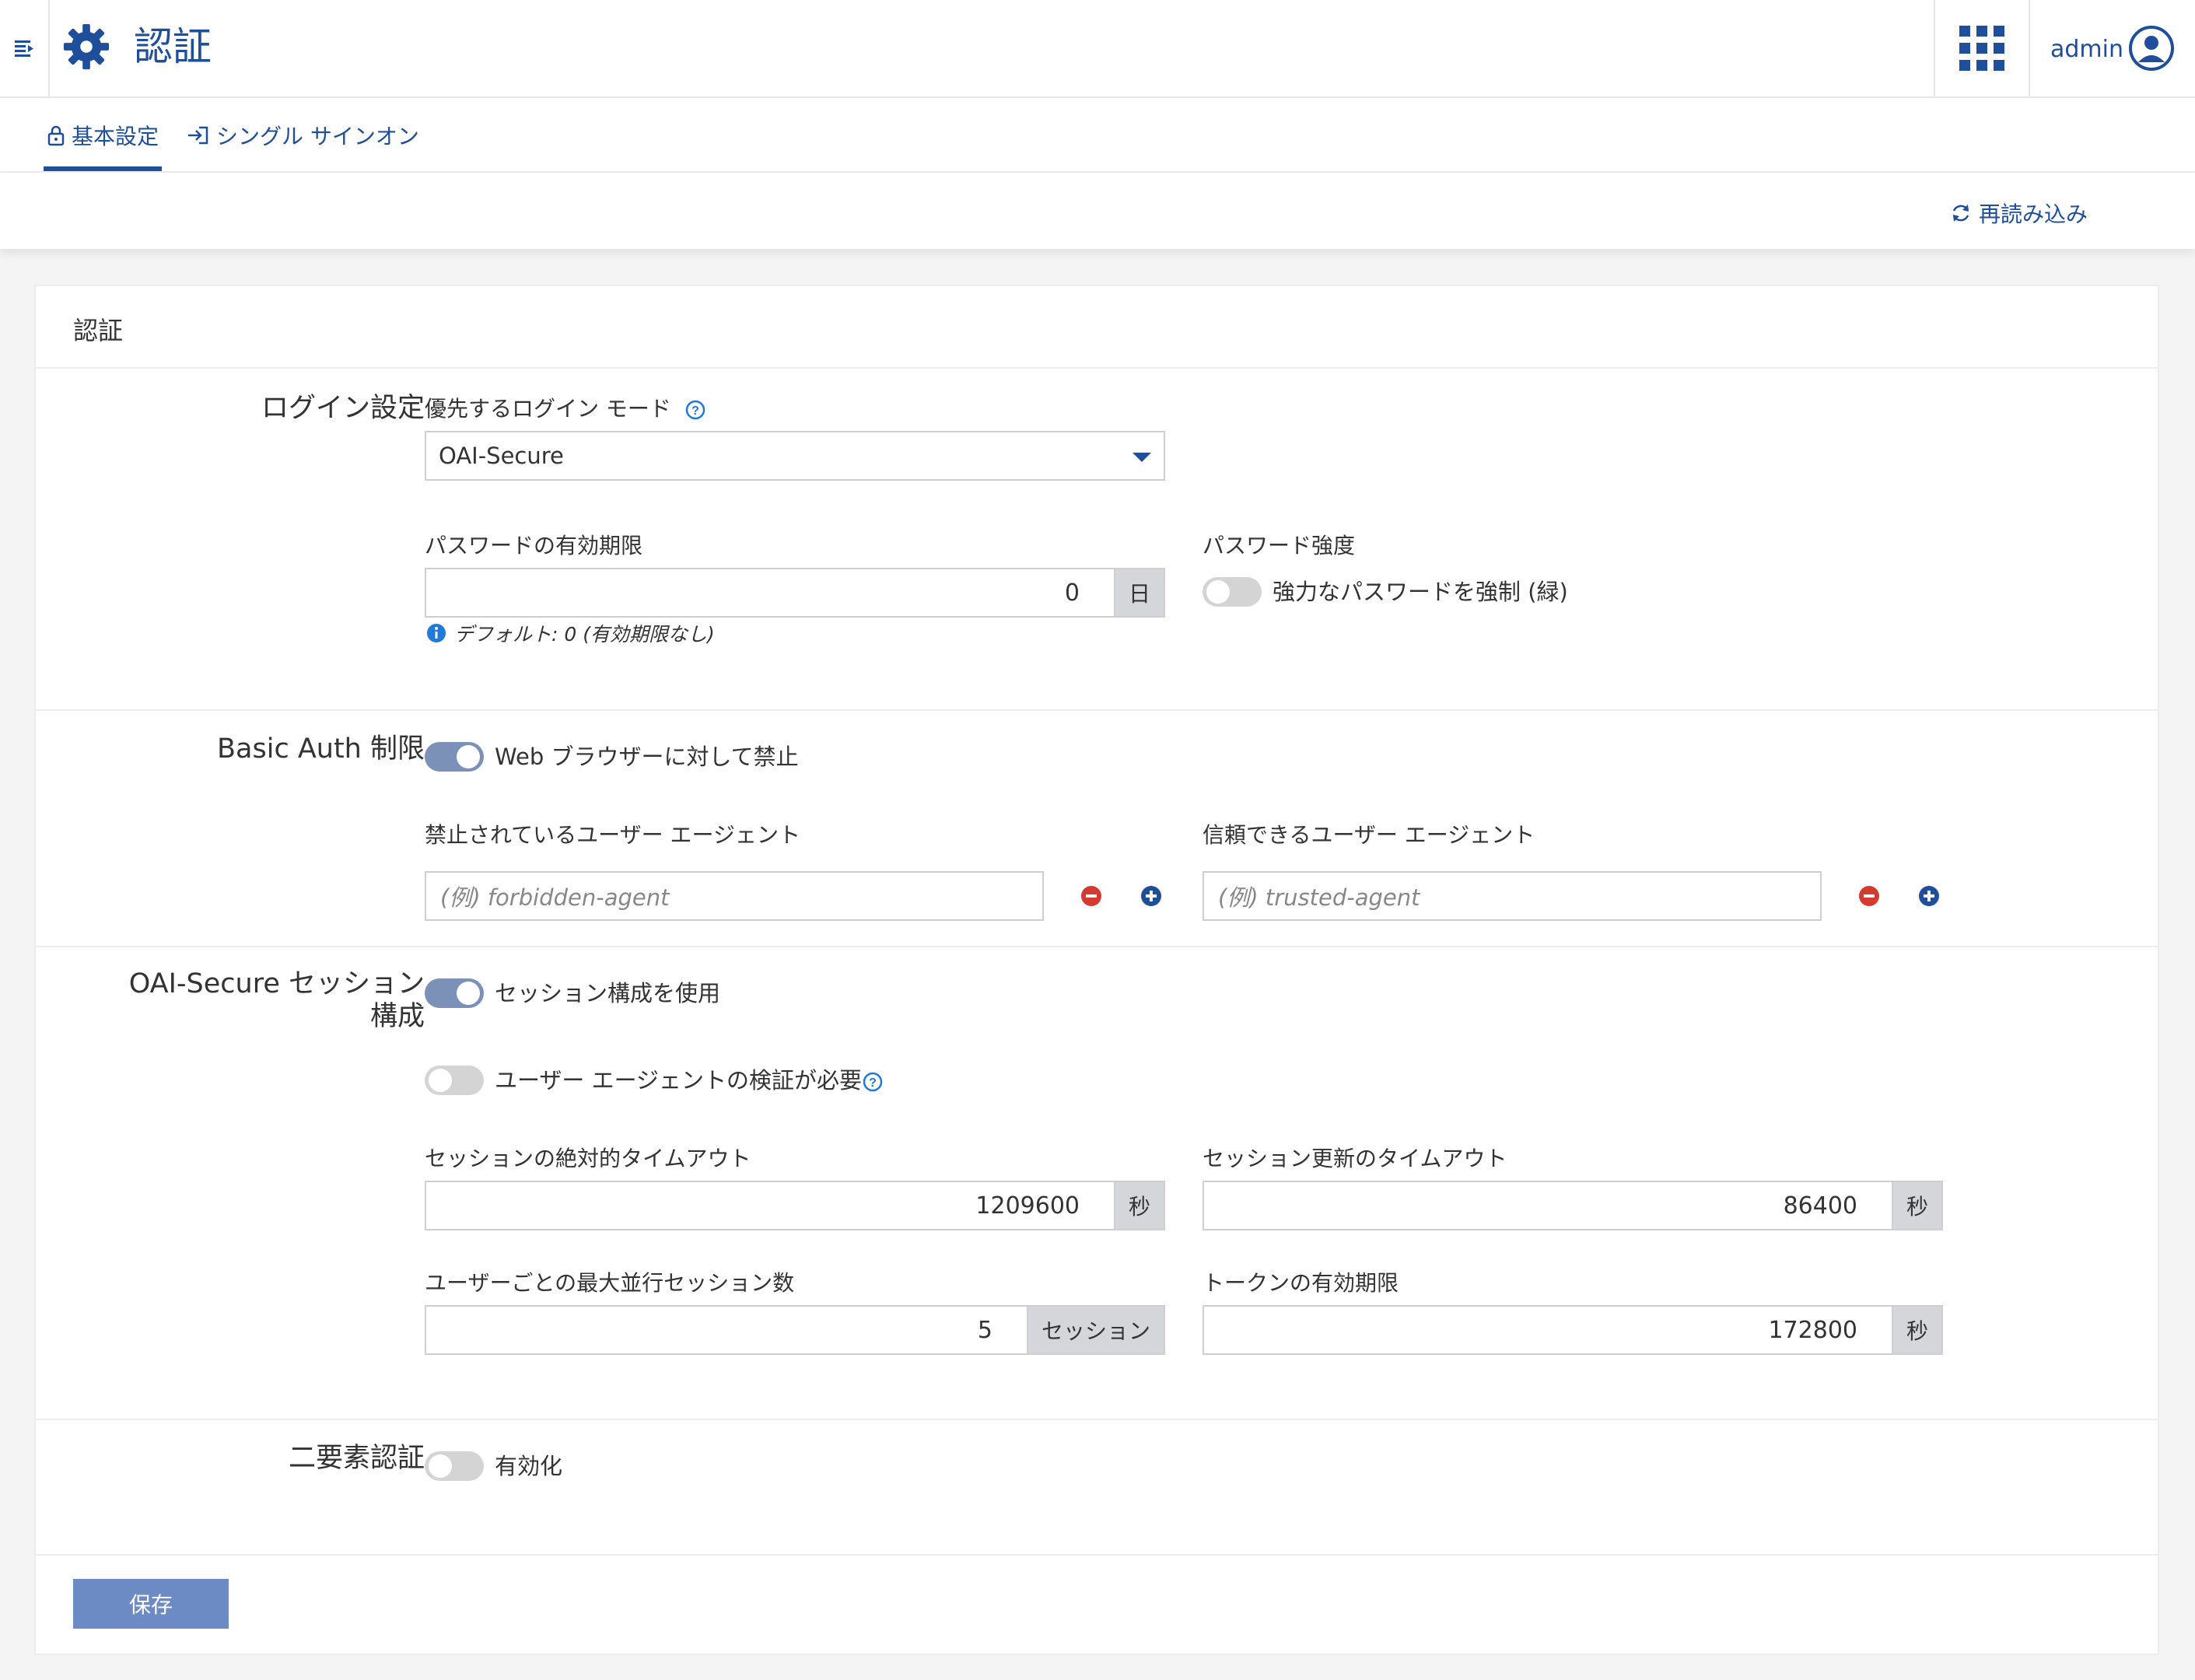 This screenshot has height=1680, width=2195. I want to click on abs-timeout-label: セッションの絶対的タイムアウト, so click(588, 1158).